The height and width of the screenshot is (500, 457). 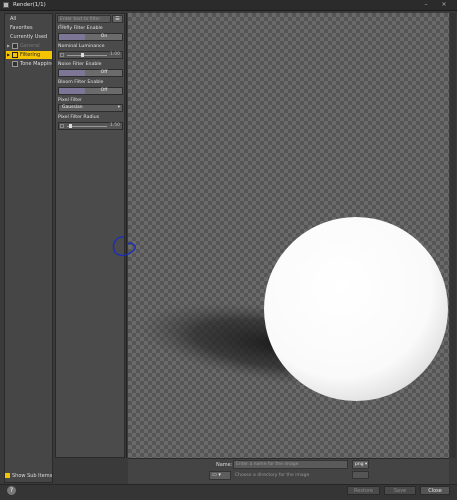 I want to click on firefly-filter-label: Firefly Filter Enable, so click(x=80, y=28).